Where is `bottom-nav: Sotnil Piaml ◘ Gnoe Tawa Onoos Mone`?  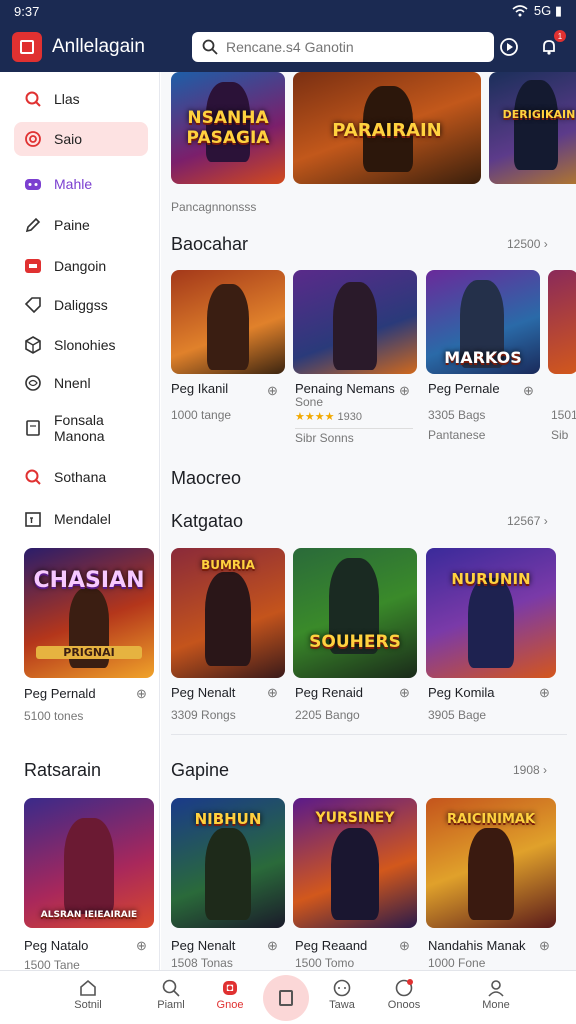
bottom-nav: Sotnil Piaml ◘ Gnoe Tawa Onoos Mone is located at coordinates (288, 997).